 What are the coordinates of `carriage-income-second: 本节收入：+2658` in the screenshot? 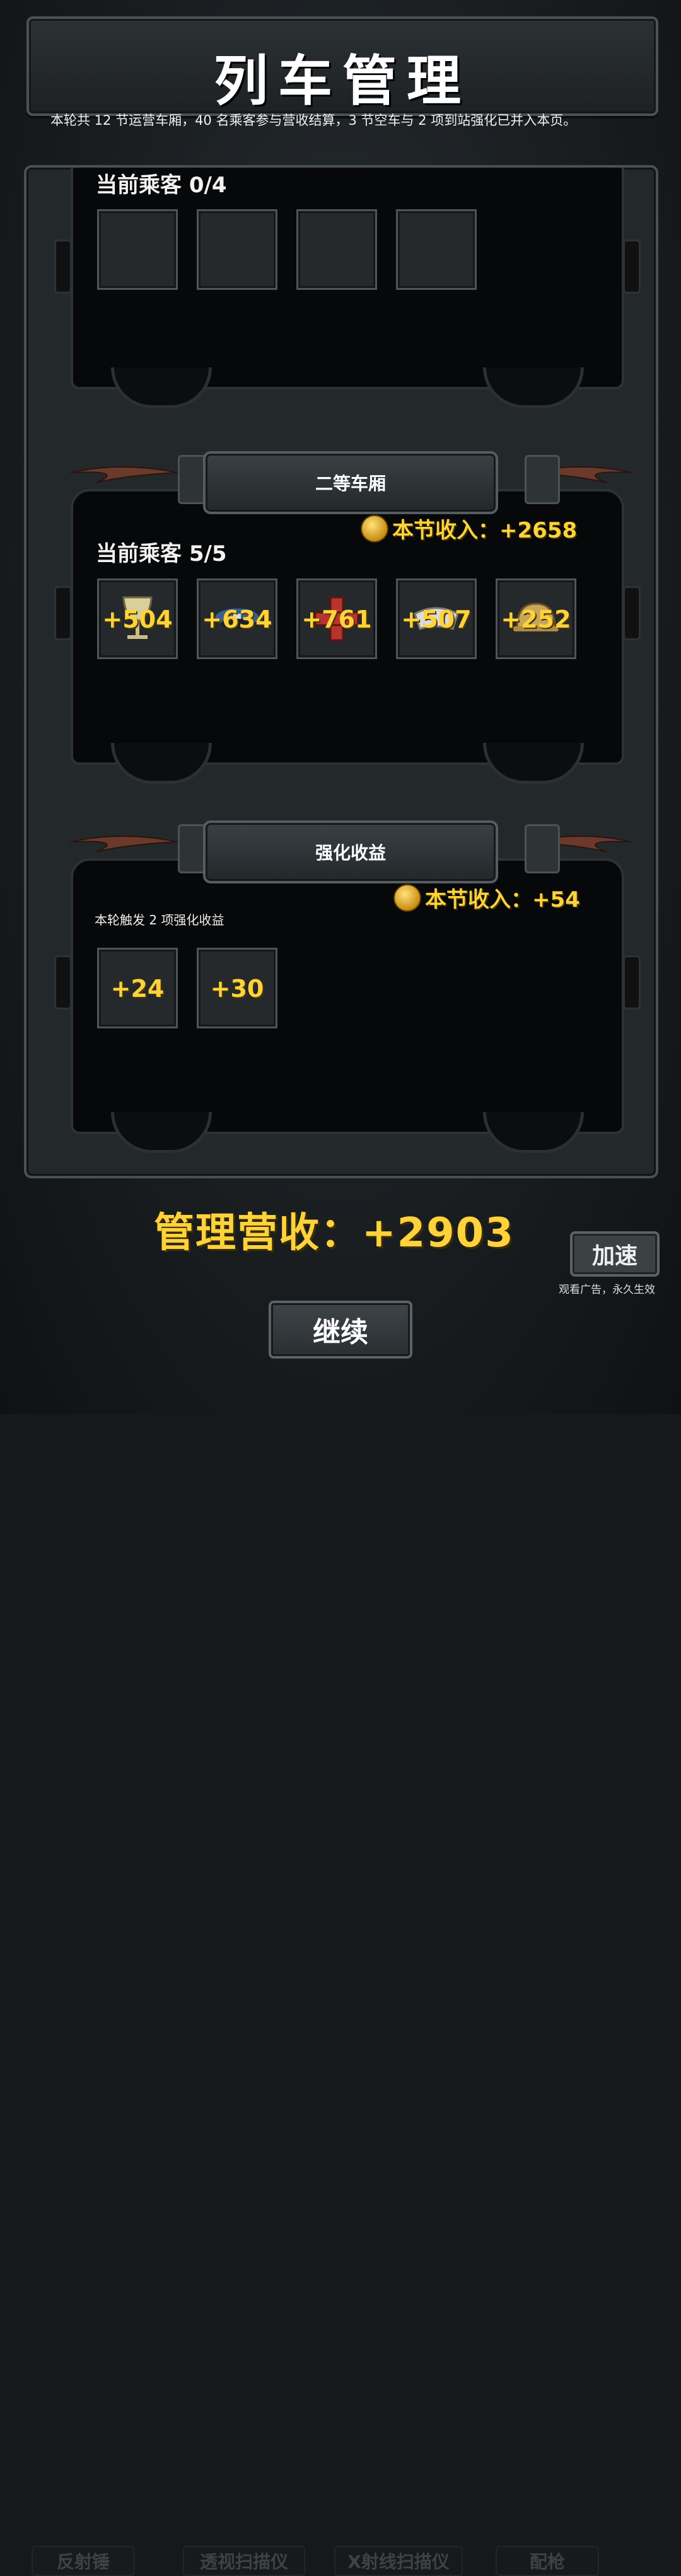 It's located at (469, 528).